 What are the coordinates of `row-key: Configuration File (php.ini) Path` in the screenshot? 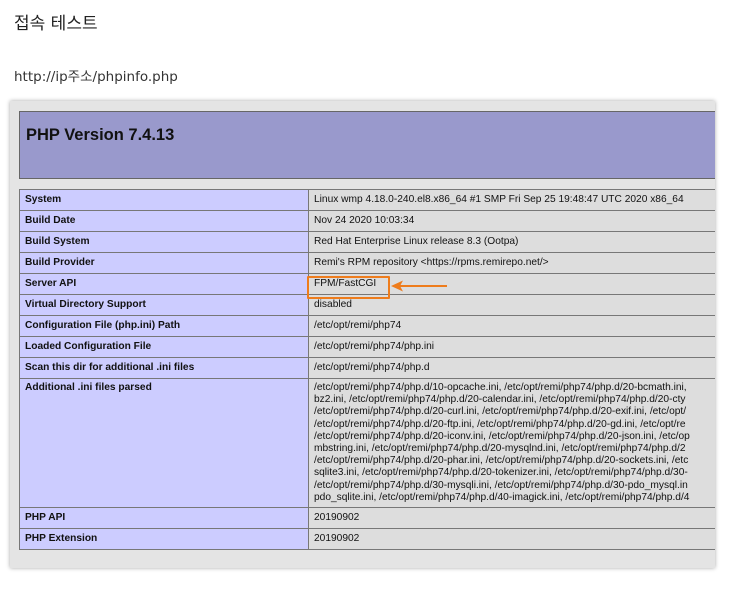 It's located at (164, 326).